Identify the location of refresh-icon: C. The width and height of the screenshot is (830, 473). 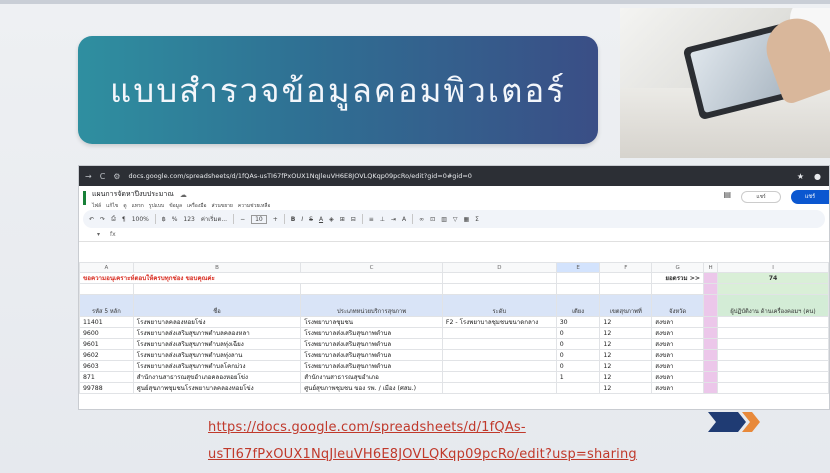
(103, 176).